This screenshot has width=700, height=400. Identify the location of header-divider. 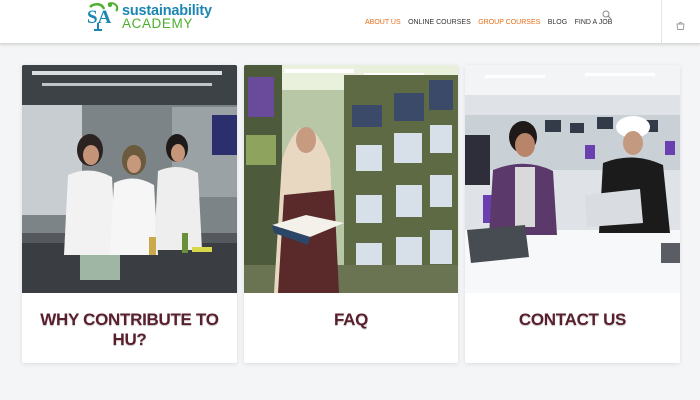
(661, 21).